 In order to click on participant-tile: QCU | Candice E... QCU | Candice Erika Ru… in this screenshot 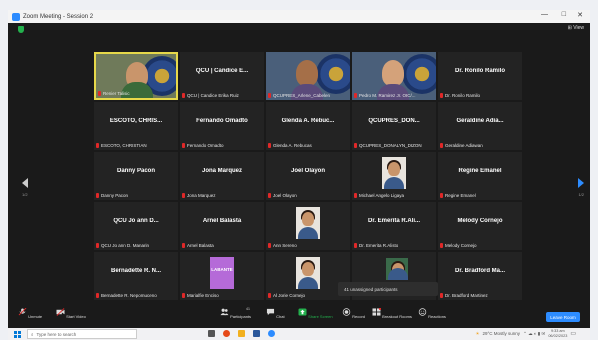, I will do `click(222, 76)`.